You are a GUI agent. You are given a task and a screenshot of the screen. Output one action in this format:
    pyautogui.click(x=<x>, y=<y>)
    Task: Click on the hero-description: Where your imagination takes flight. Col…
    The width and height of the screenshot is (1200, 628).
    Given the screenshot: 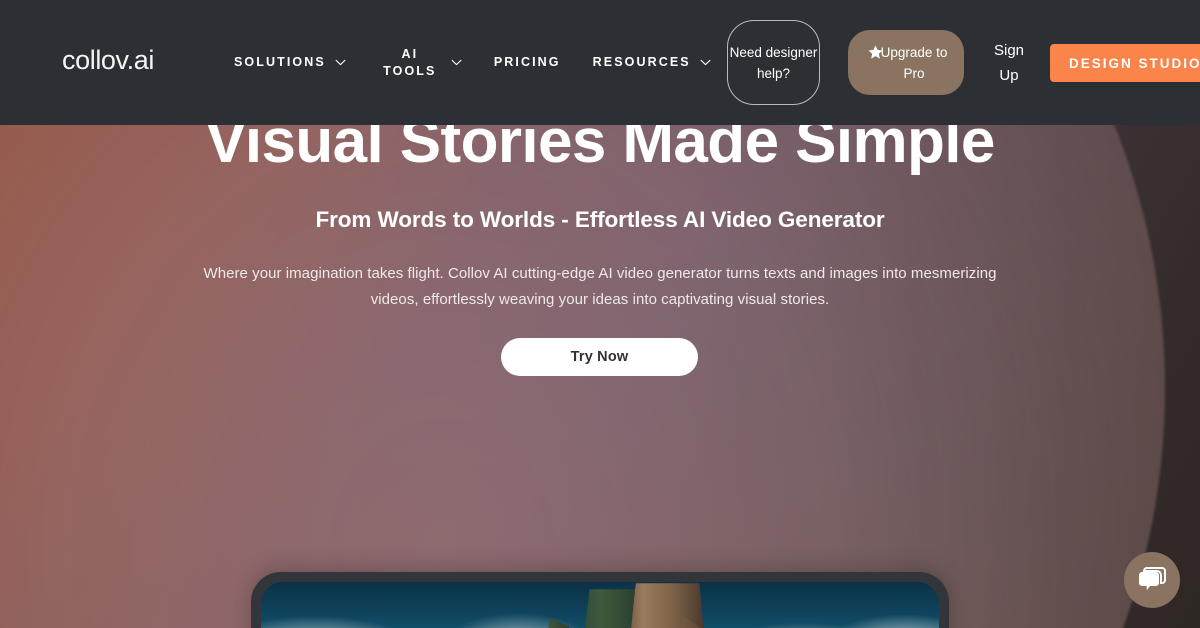 What is the action you would take?
    pyautogui.click(x=600, y=286)
    